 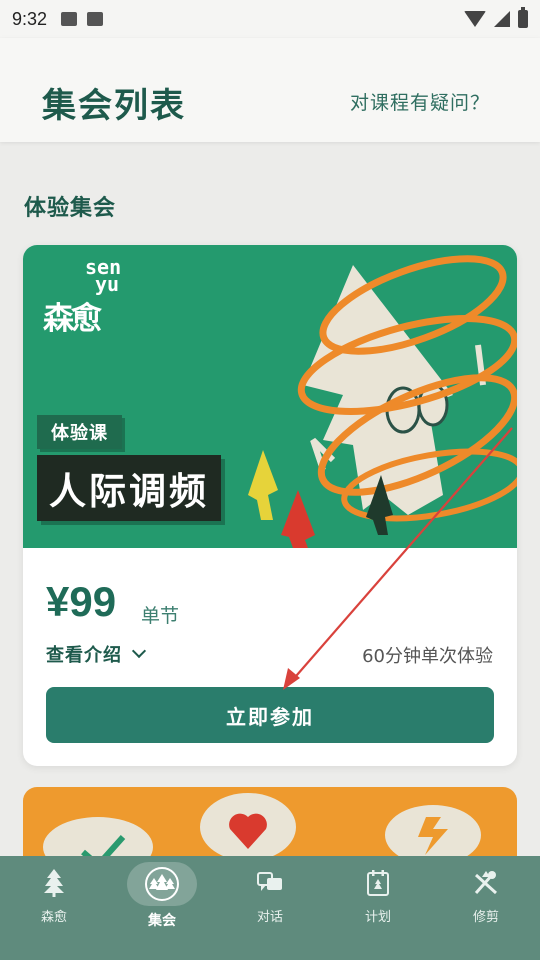 What do you see at coordinates (129, 488) in the screenshot?
I see `course-name: 人际调频` at bounding box center [129, 488].